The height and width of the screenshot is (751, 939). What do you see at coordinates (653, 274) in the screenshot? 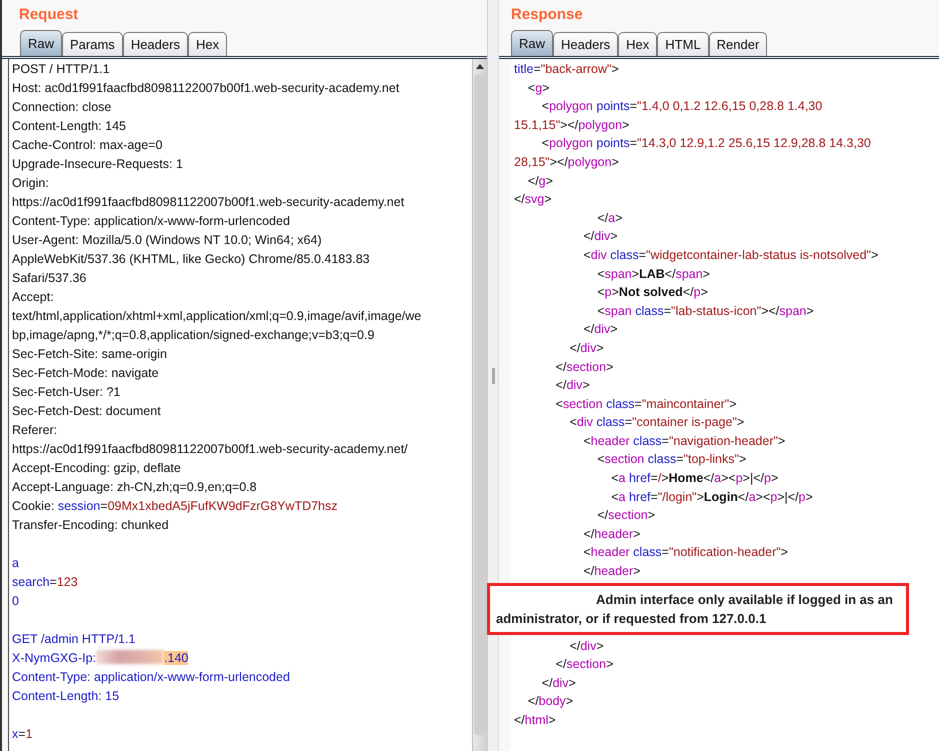
I see `code-line: <span>LAB</span>` at bounding box center [653, 274].